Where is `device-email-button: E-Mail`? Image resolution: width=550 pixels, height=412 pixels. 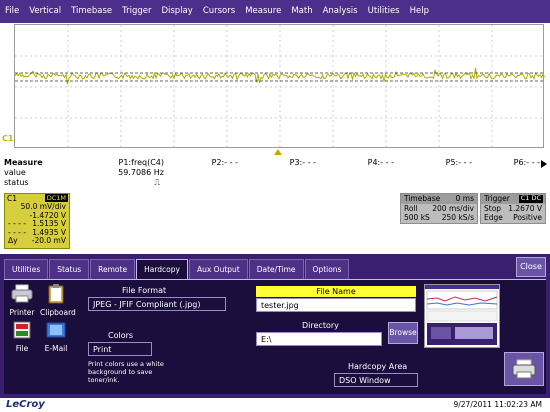 device-email-button: E-Mail is located at coordinates (56, 336).